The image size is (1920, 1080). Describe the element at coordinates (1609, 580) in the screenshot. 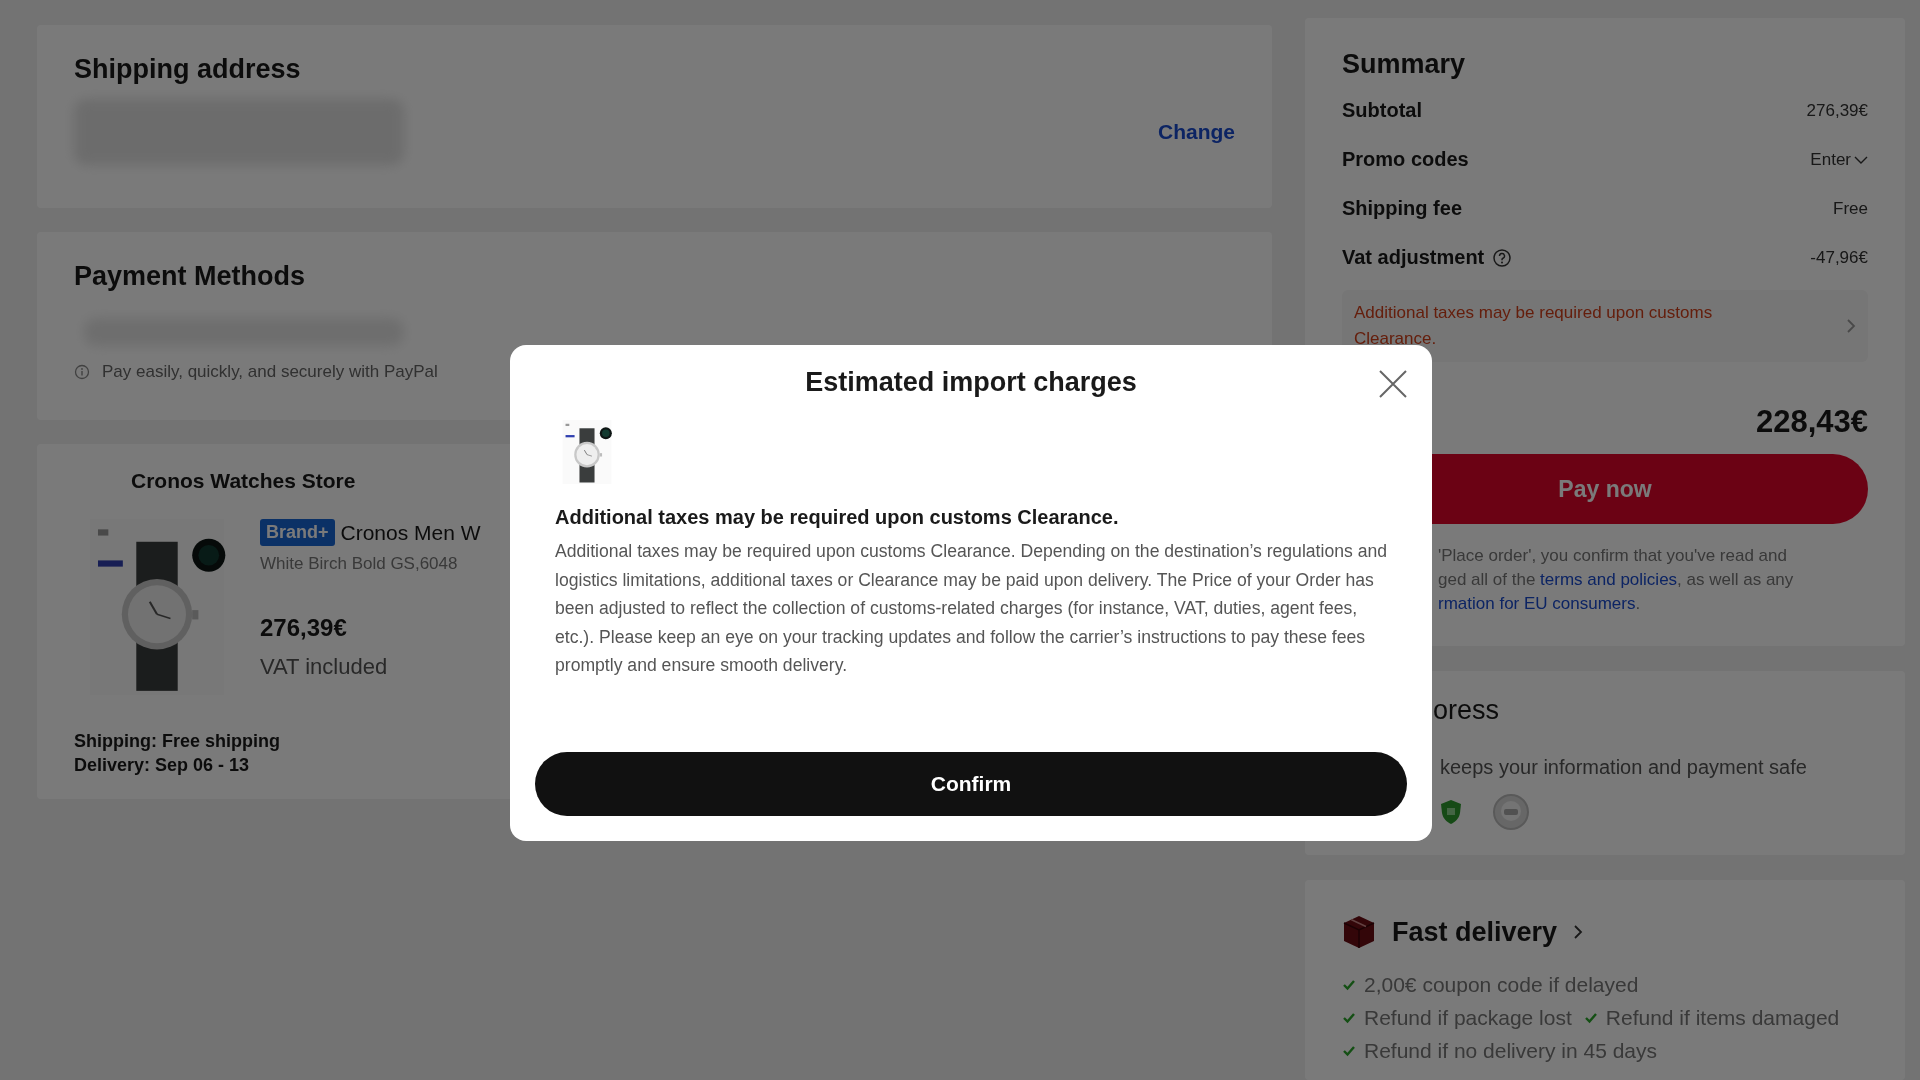

I see `policy-link: terms and policies` at that location.